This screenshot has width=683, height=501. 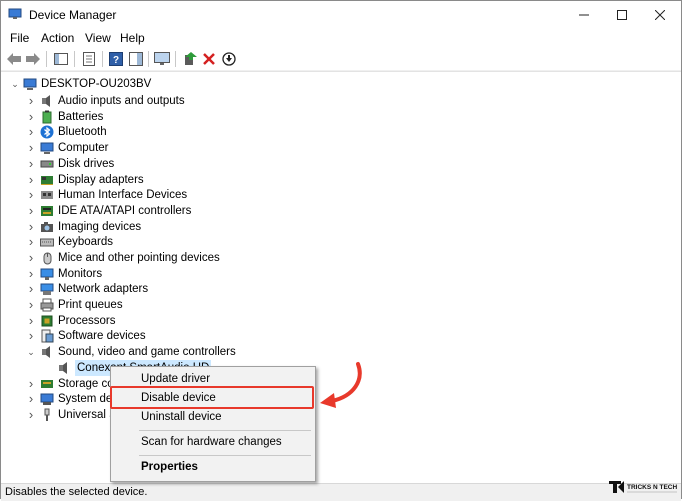 What do you see at coordinates (341, 117) in the screenshot?
I see `tree-category-item: › Batteries` at bounding box center [341, 117].